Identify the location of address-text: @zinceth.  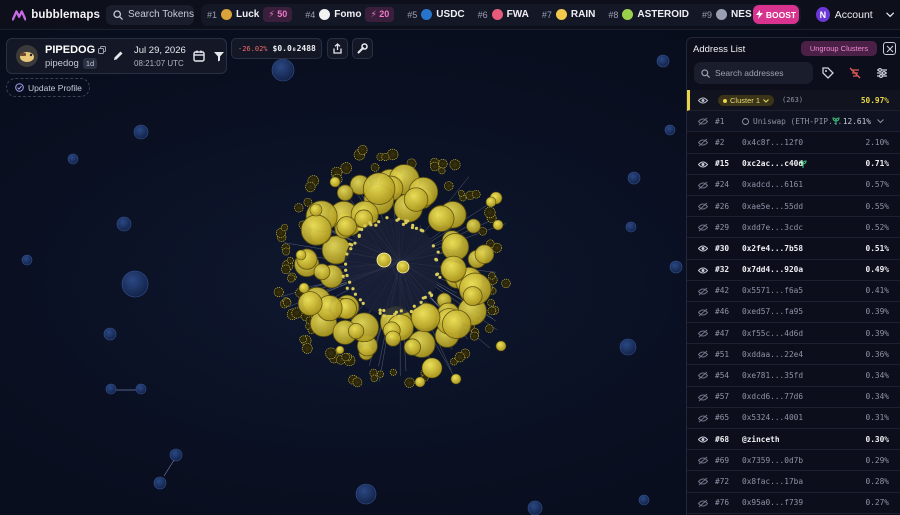
(761, 439).